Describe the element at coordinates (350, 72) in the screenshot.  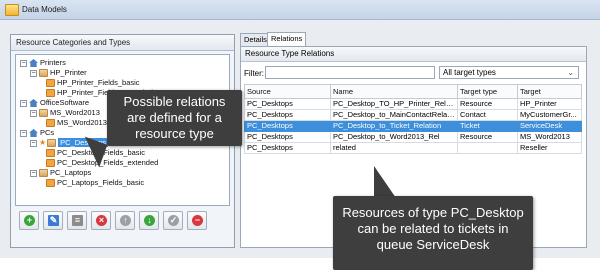
I see `filter-input` at that location.